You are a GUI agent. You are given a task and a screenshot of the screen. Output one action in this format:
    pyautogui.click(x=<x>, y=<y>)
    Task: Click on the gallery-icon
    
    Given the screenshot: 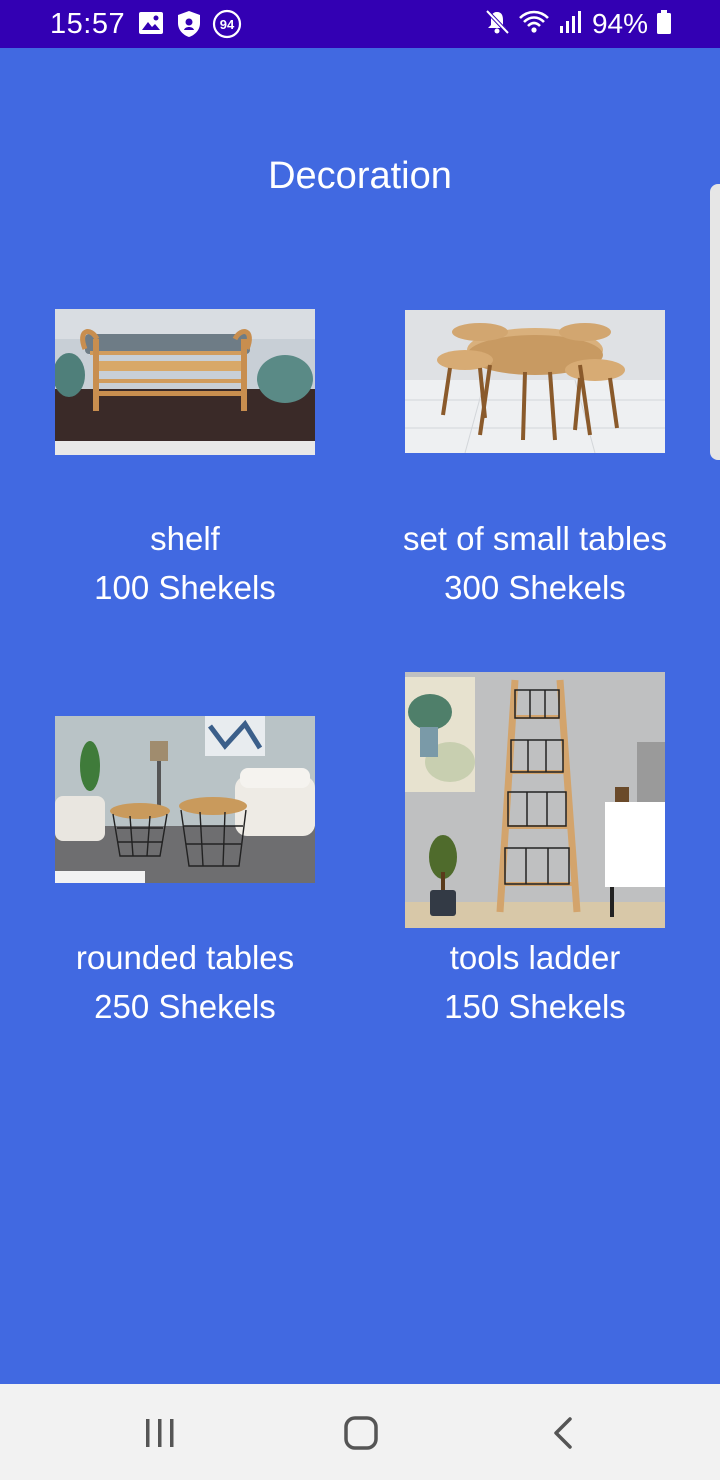 What is the action you would take?
    pyautogui.click(x=151, y=25)
    